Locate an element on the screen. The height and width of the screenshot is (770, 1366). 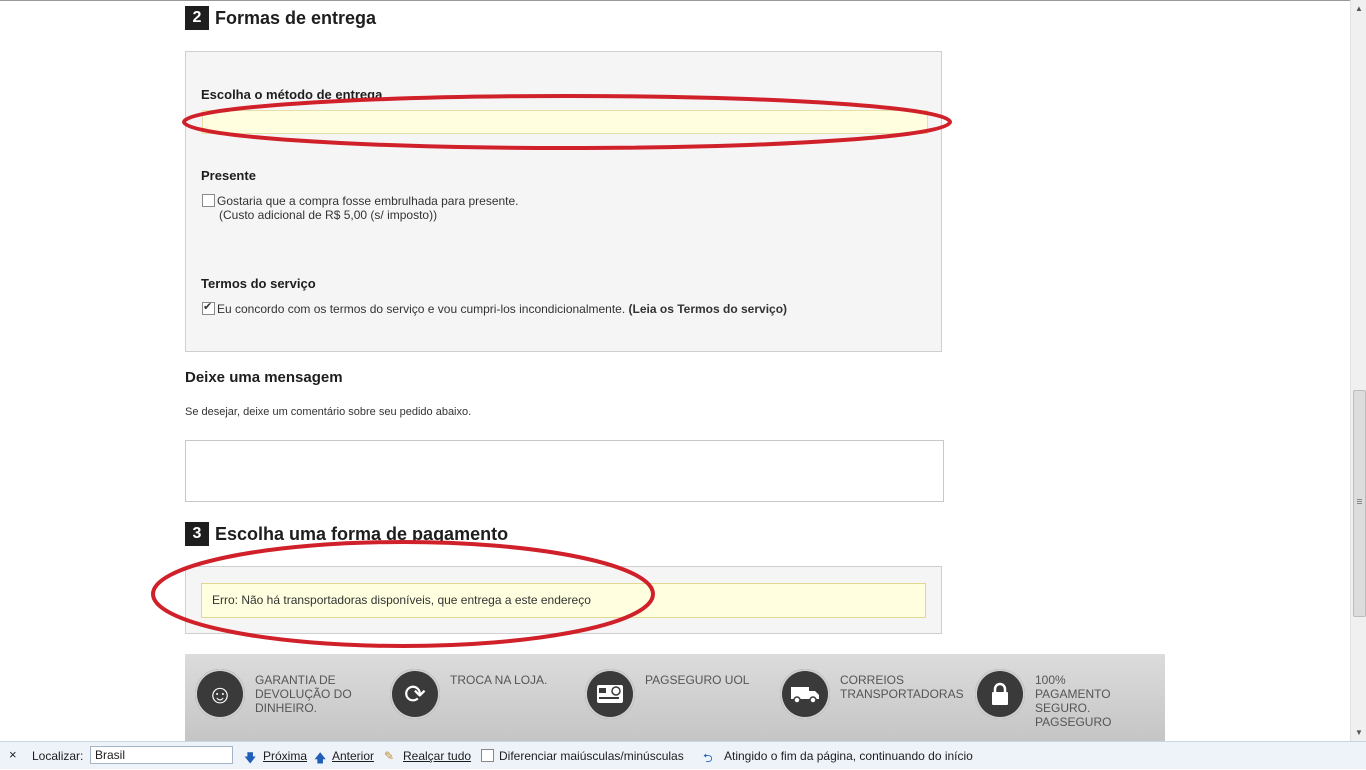
close-icon: × is located at coordinates (13, 754).